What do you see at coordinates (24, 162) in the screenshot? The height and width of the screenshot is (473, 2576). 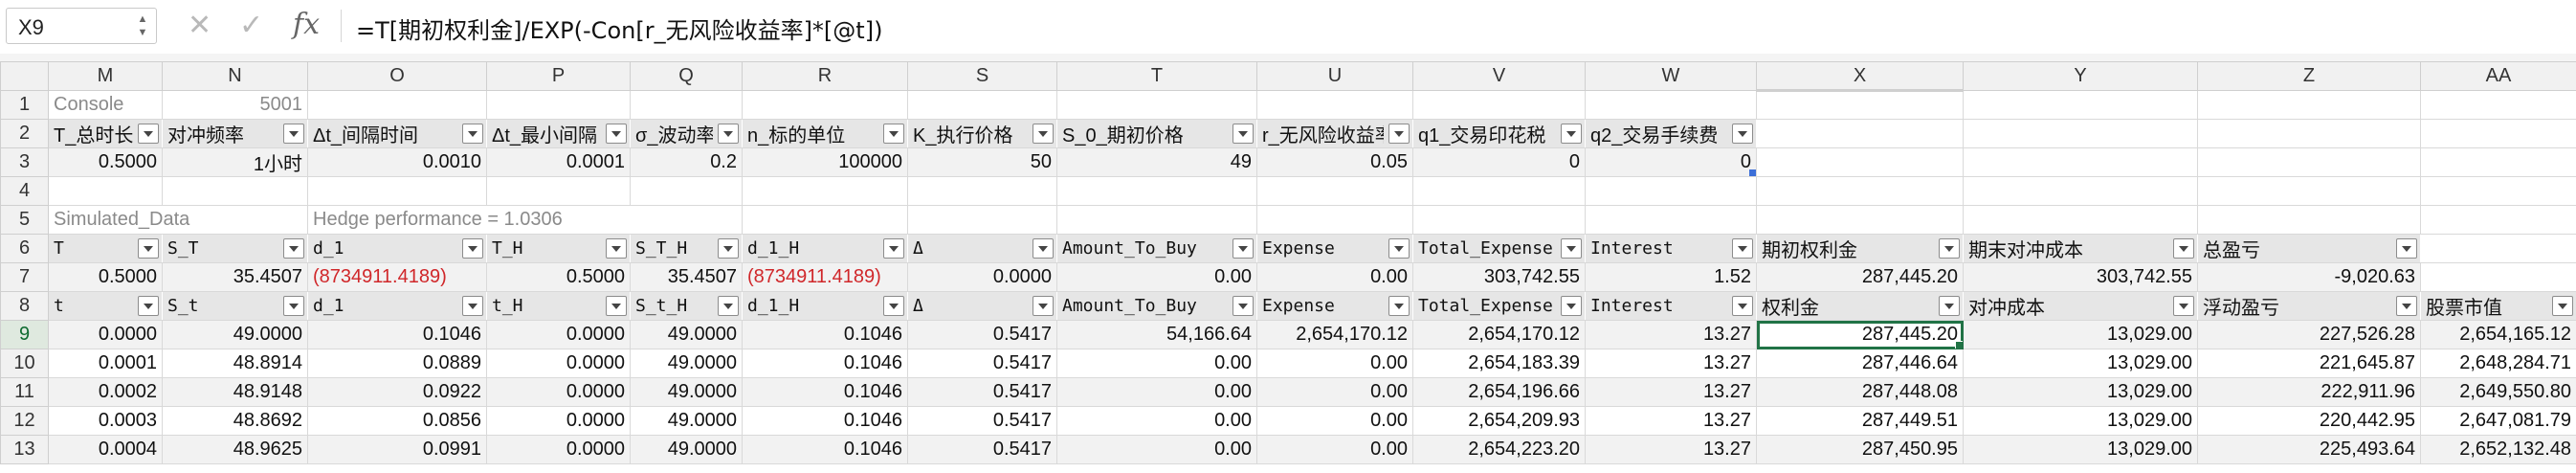 I see `row-header: 3` at bounding box center [24, 162].